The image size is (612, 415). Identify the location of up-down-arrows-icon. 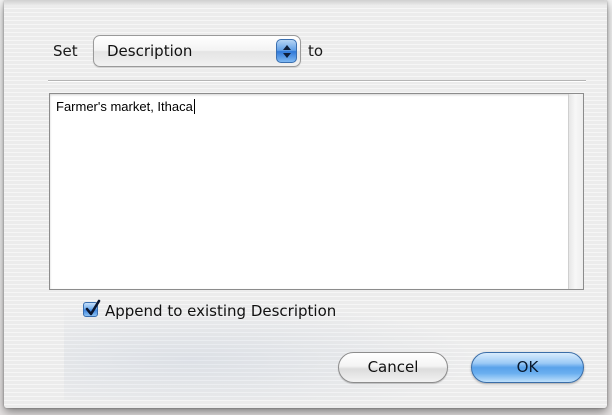
(286, 51).